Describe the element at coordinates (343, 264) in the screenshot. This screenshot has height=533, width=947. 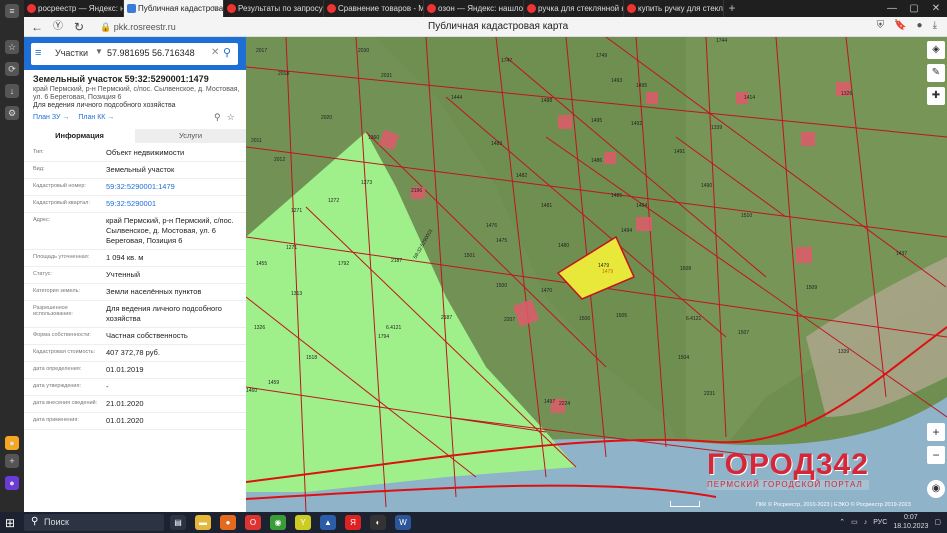
I see `parcel-label: 1792` at that location.